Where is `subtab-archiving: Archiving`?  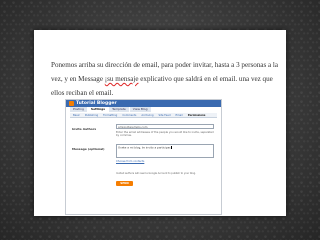
subtab-archiving: Archiving is located at coordinates (147, 115).